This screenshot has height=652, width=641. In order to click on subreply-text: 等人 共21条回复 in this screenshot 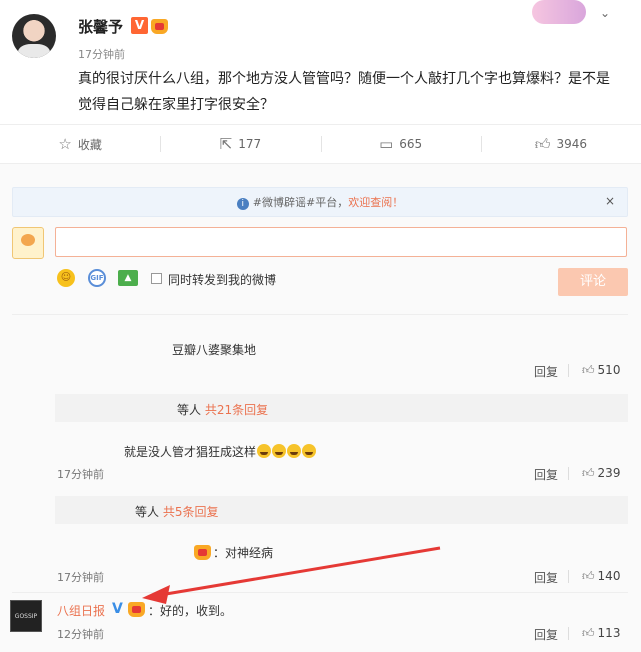, I will do `click(222, 409)`.